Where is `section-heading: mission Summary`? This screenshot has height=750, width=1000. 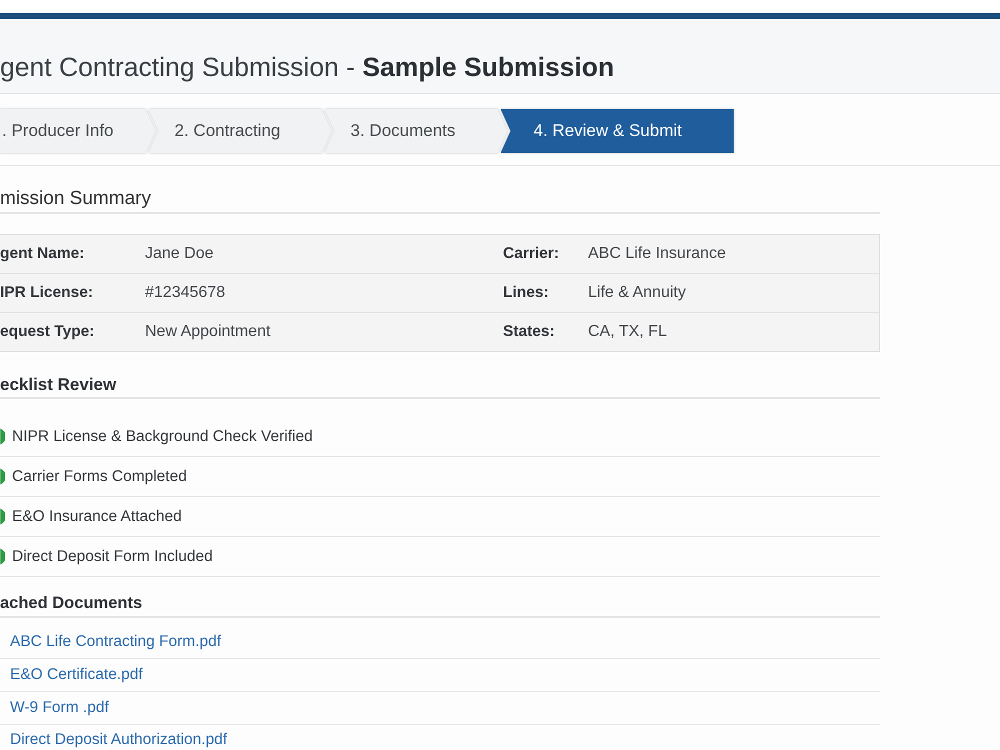
section-heading: mission Summary is located at coordinates (75, 199).